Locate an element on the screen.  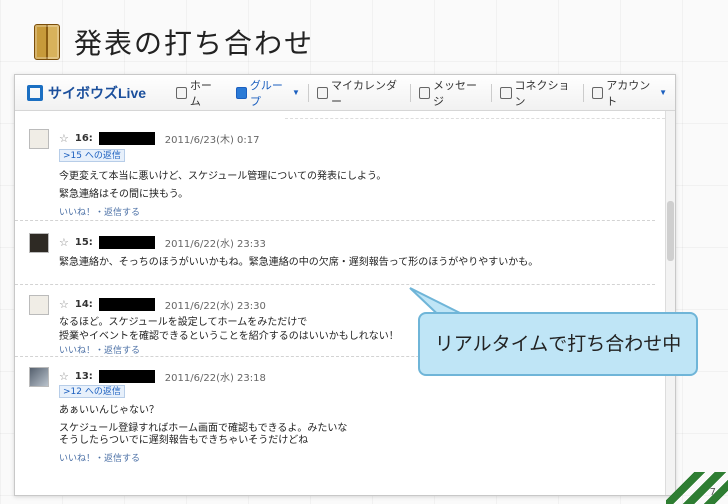
scrollbar-thumb is located at coordinates (670, 231).